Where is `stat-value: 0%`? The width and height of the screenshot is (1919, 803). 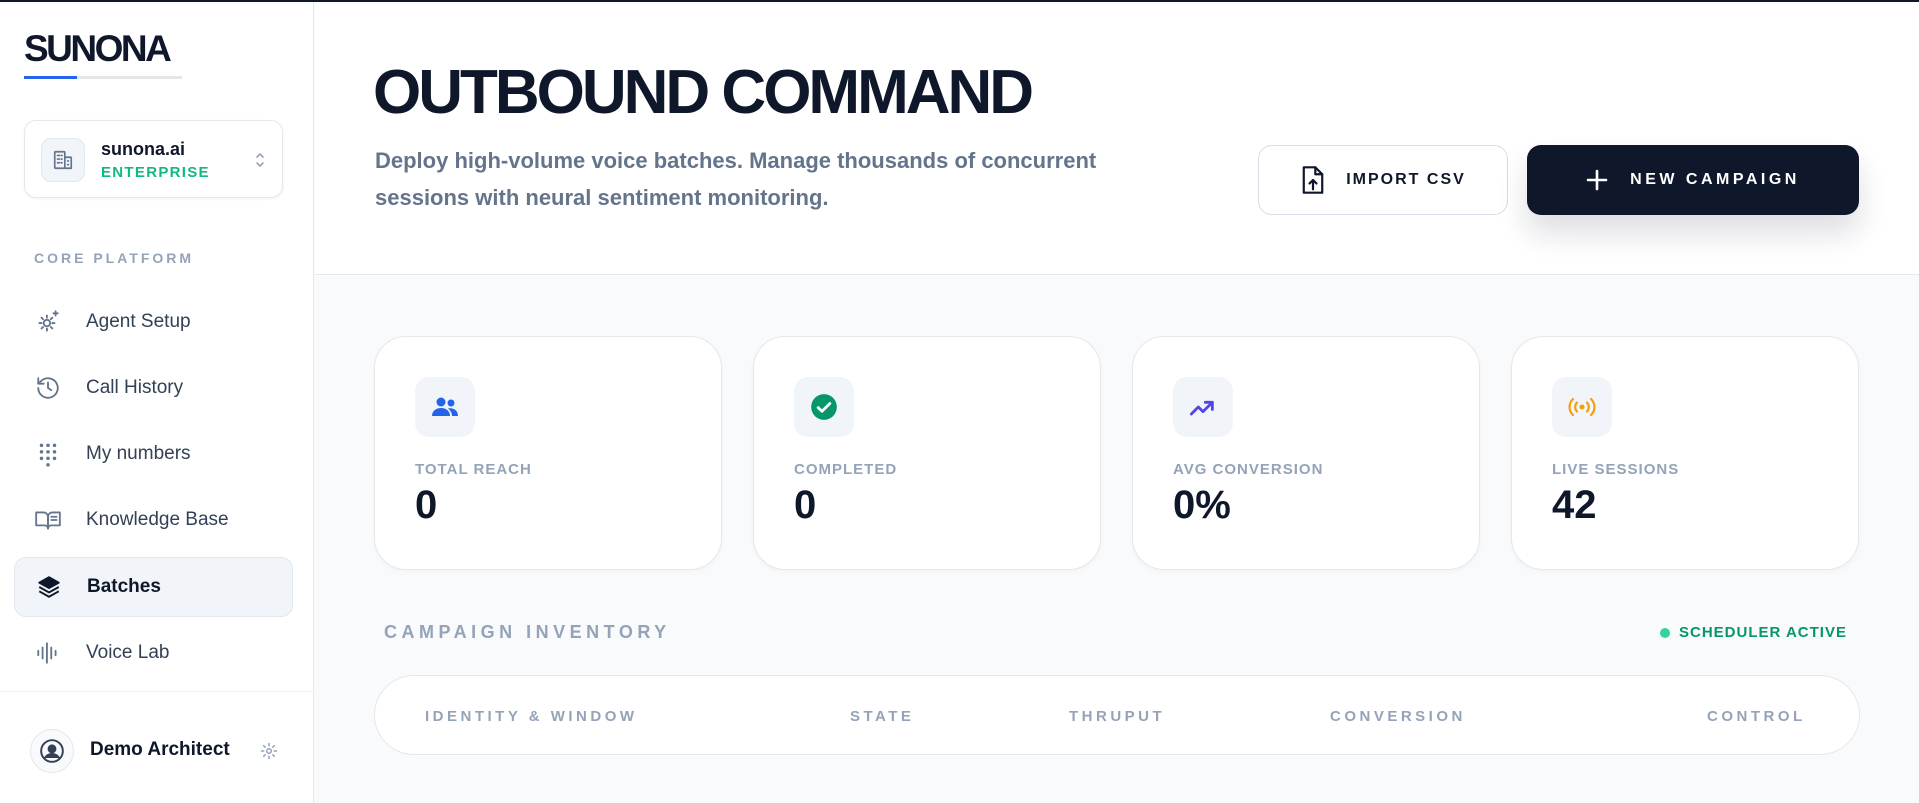
stat-value: 0% is located at coordinates (1202, 505).